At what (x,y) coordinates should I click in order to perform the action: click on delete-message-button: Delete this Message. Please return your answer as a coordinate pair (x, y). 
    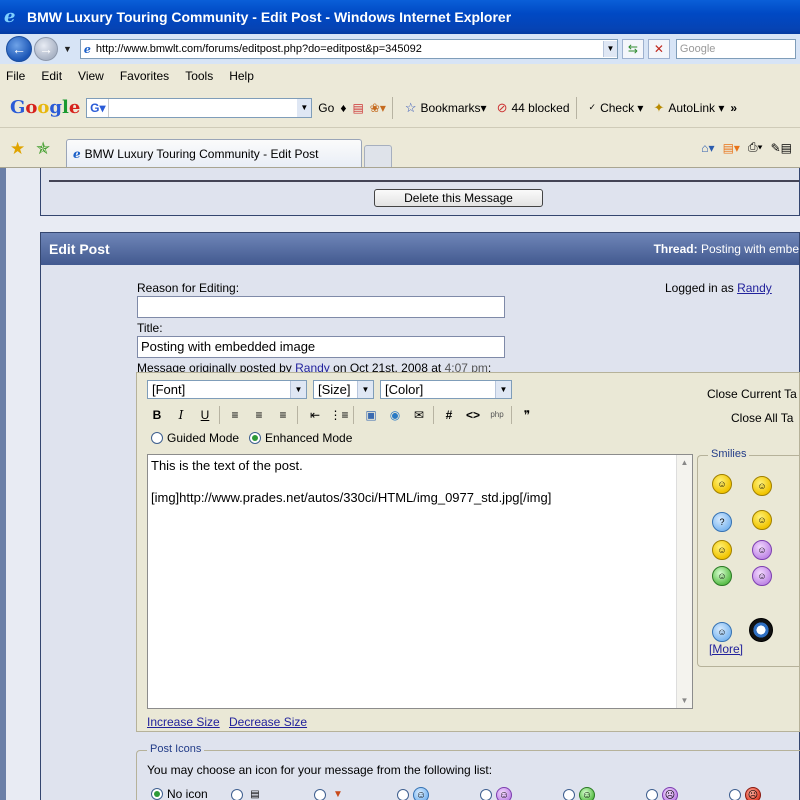
    Looking at the image, I should click on (458, 198).